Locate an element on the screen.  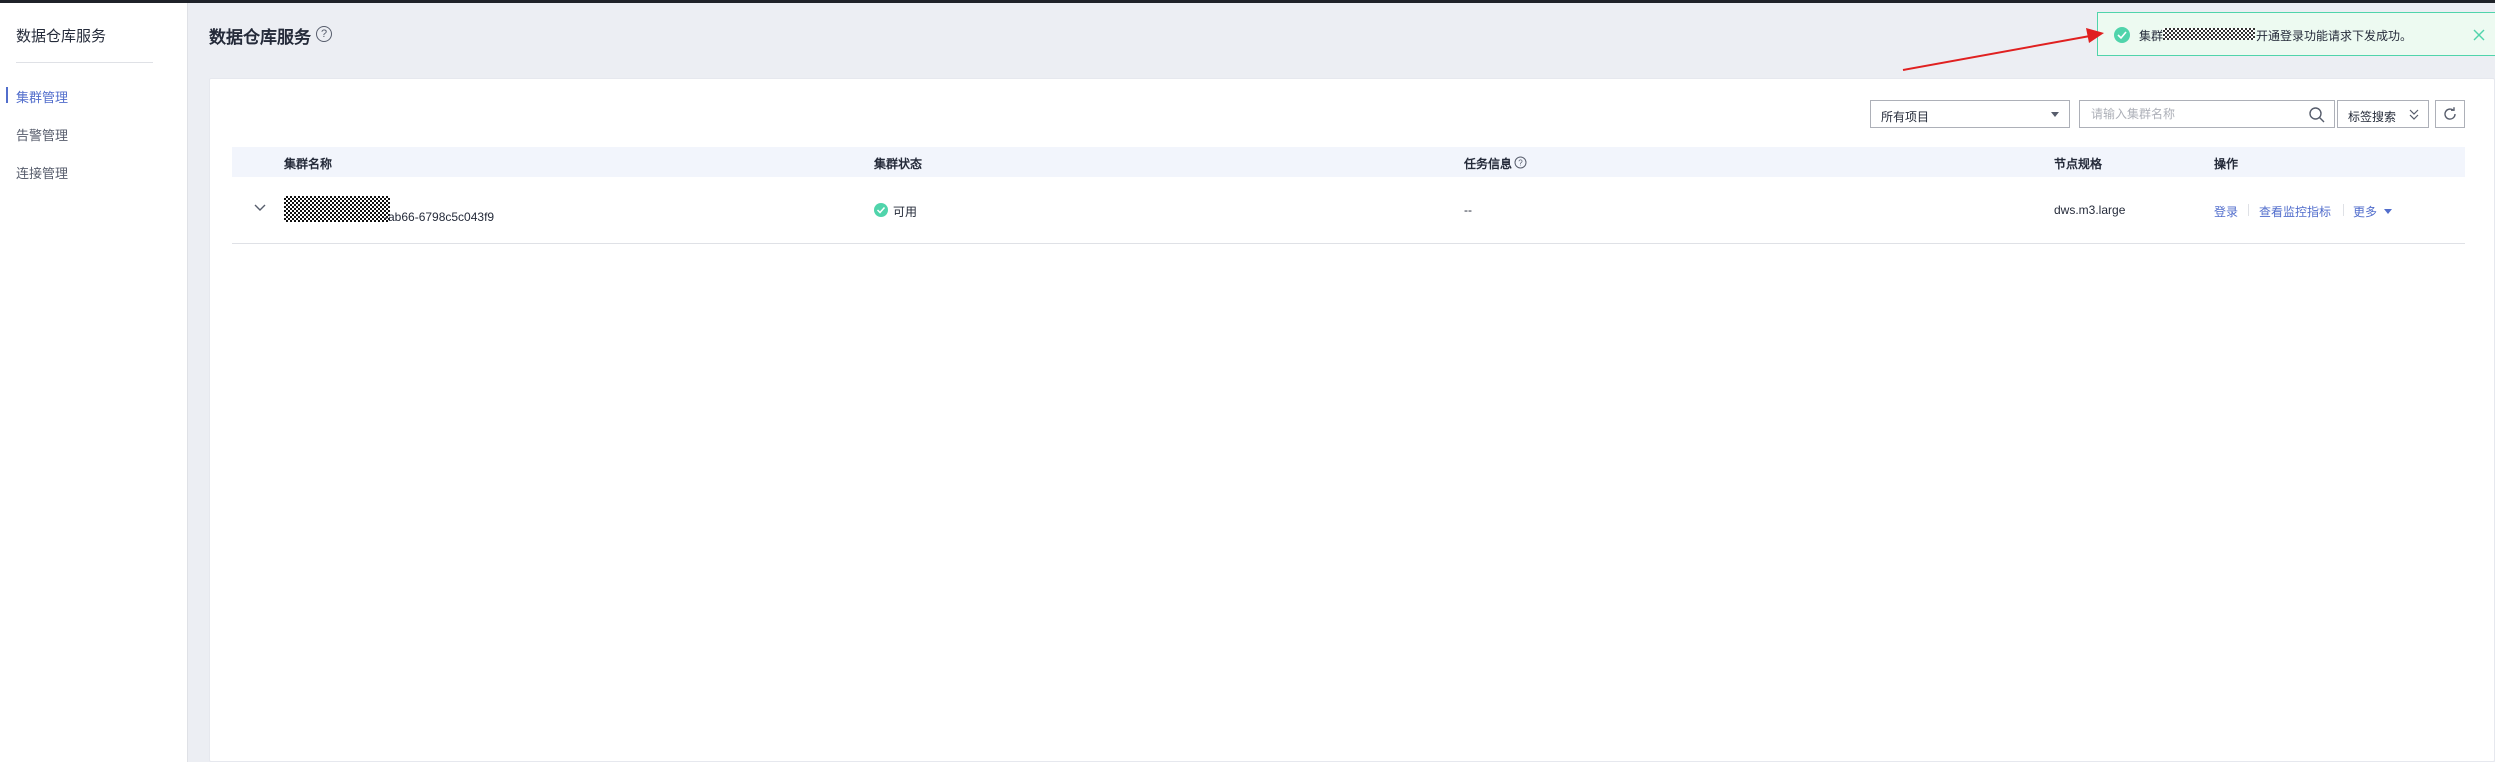
sidebar-item-alarm-management: 告警管理 is located at coordinates (94, 133).